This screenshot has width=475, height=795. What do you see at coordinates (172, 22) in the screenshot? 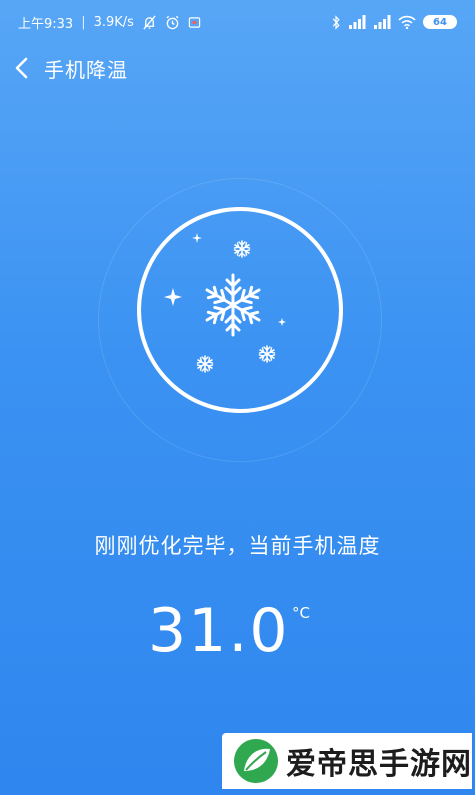
I see `alarm-icon` at bounding box center [172, 22].